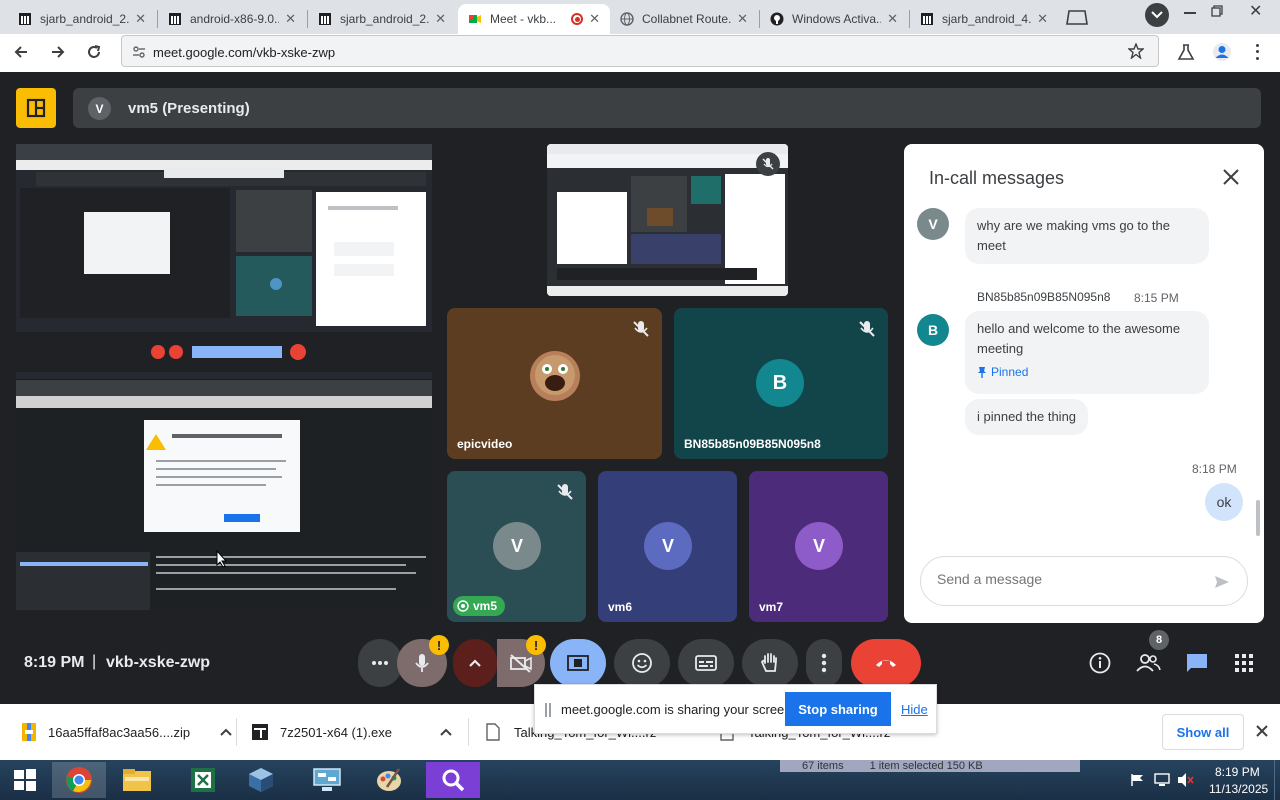 The image size is (1280, 800). I want to click on participant-avatar: V, so click(819, 546).